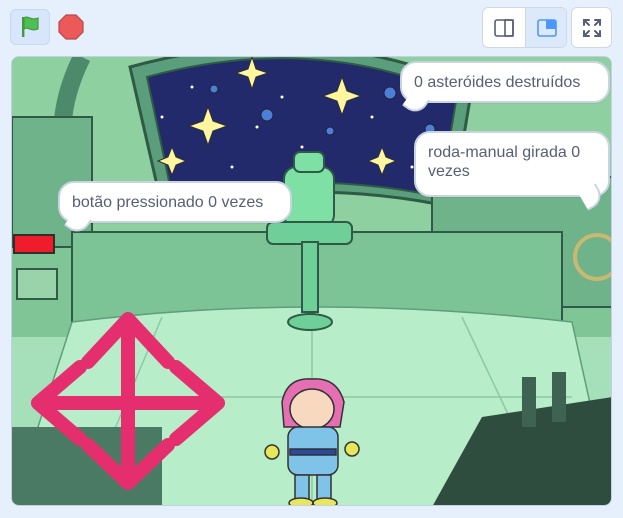  I want to click on normal-stage-icon, so click(547, 27).